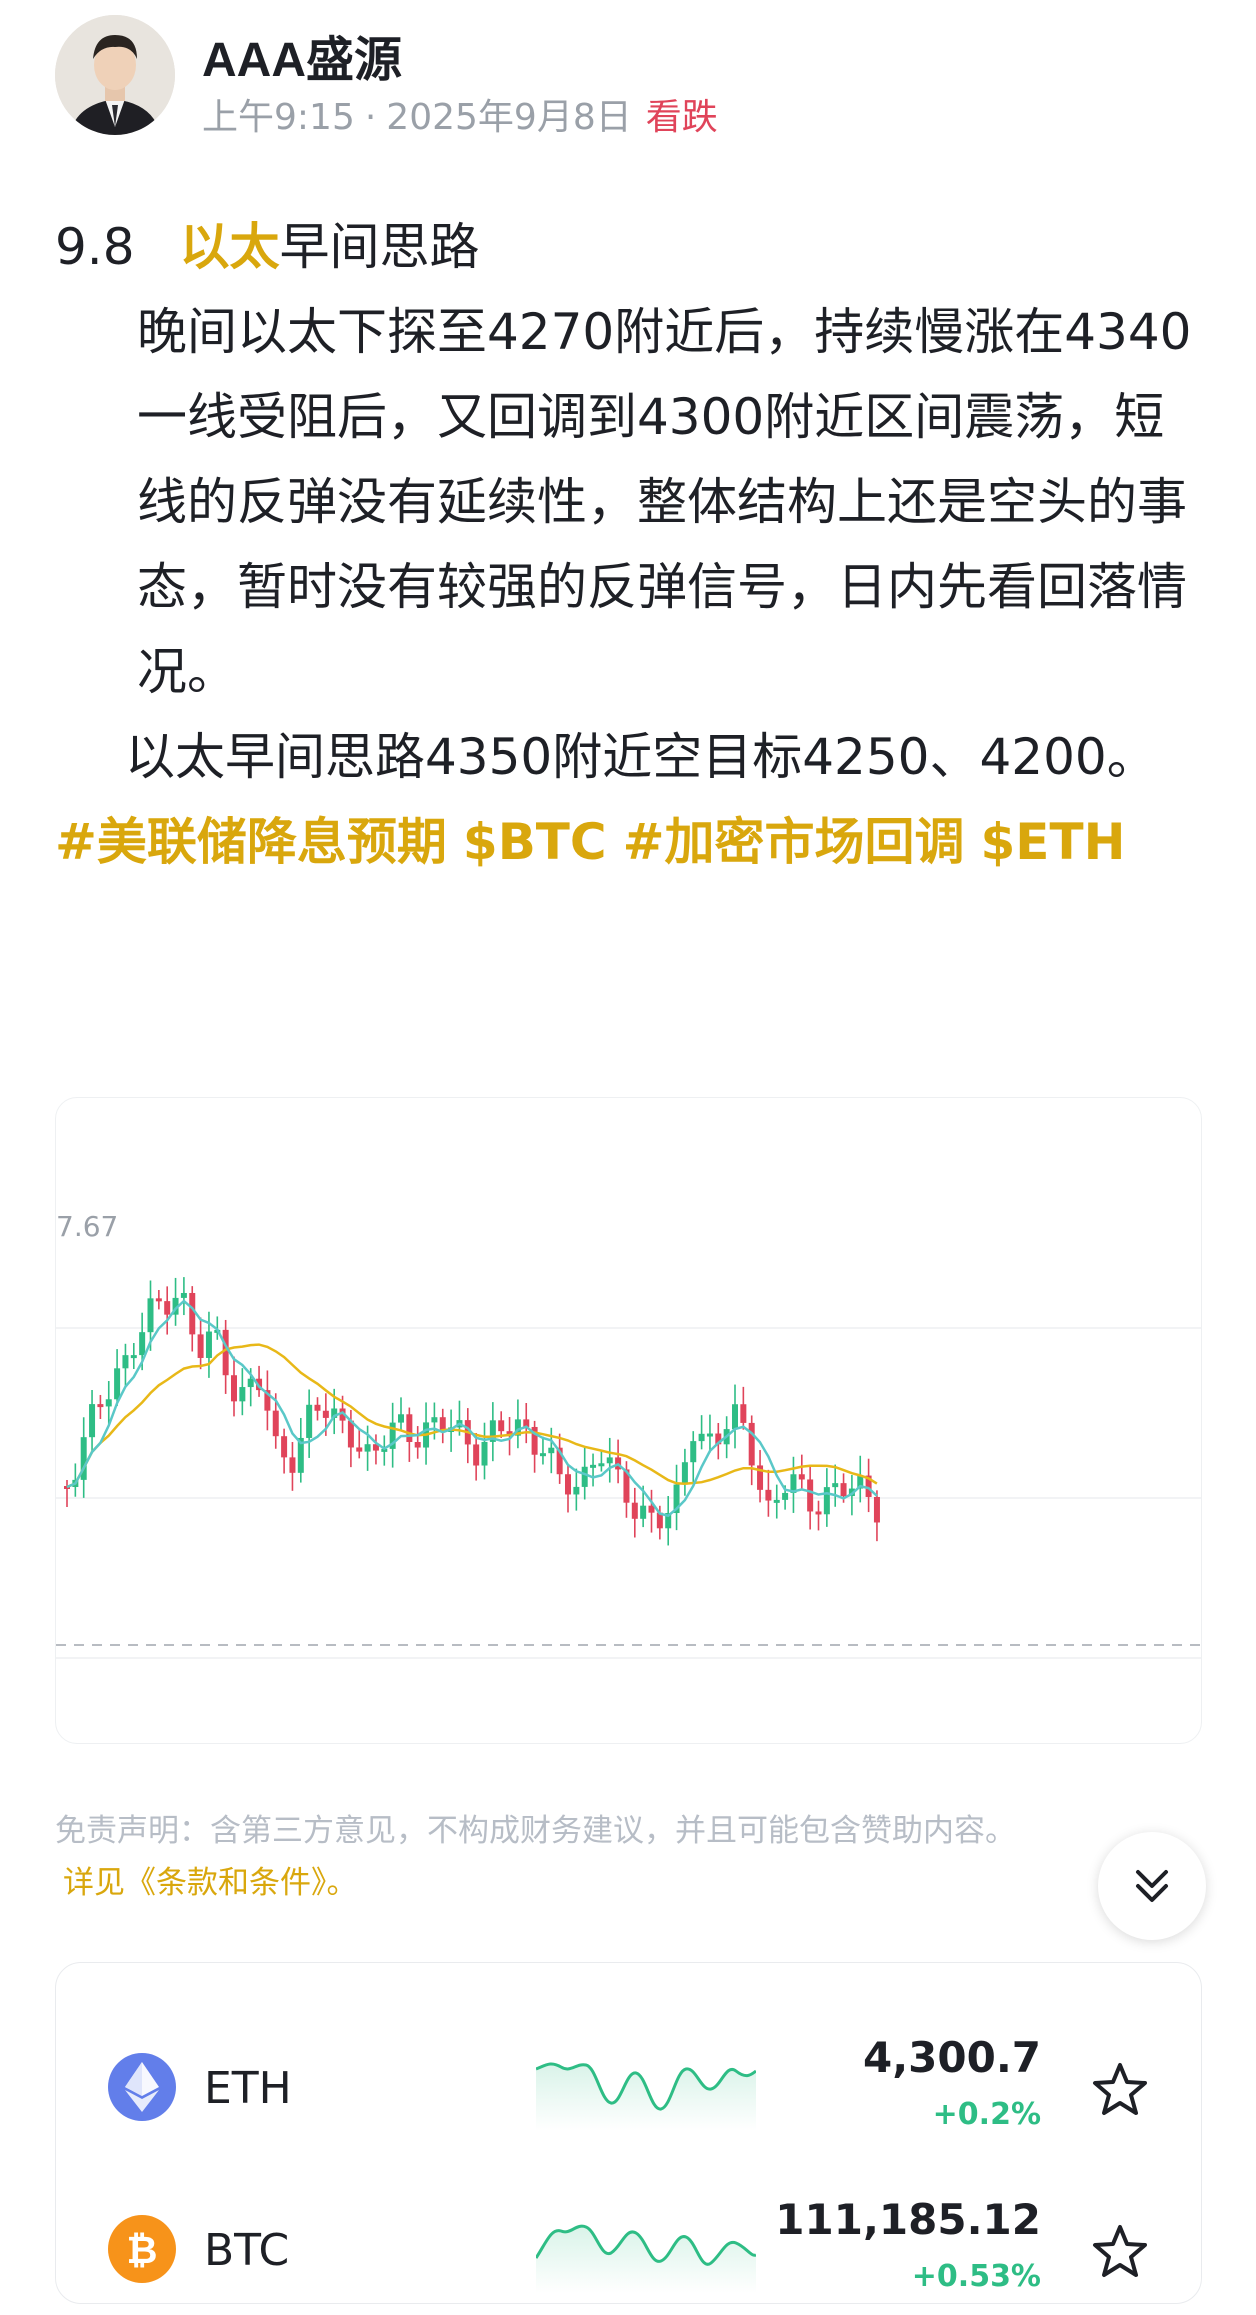  What do you see at coordinates (472, 1416) in the screenshot?
I see `slow-moving-average-line` at bounding box center [472, 1416].